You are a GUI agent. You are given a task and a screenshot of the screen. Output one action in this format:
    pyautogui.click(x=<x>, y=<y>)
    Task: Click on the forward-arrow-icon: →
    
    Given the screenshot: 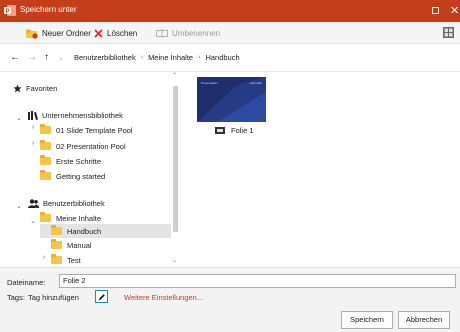 What is the action you would take?
    pyautogui.click(x=32, y=58)
    